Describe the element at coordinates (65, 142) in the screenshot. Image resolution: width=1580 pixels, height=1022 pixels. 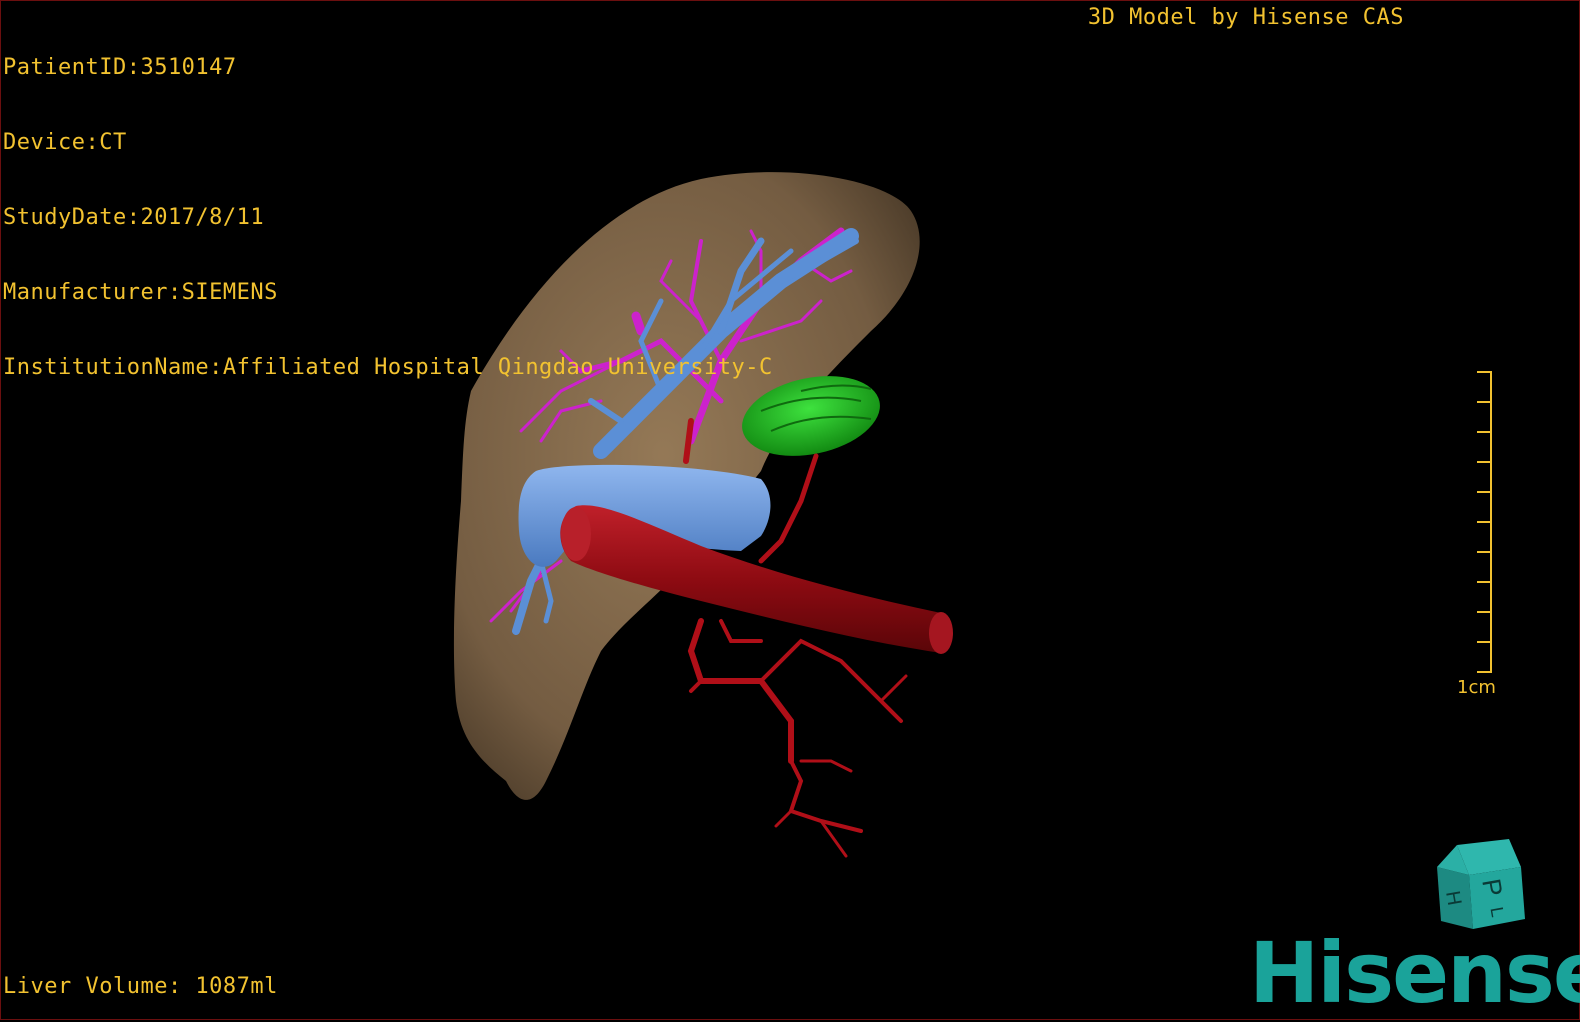
I see `device-text: Device:CT` at that location.